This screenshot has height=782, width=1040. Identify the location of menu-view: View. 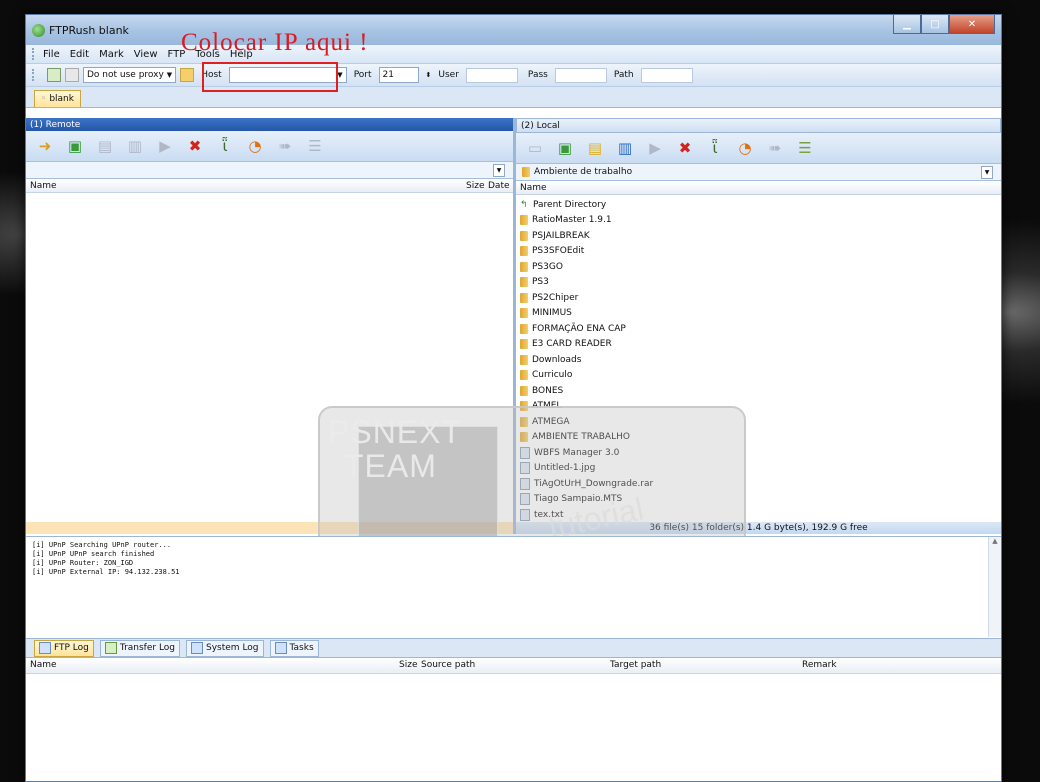
(146, 54).